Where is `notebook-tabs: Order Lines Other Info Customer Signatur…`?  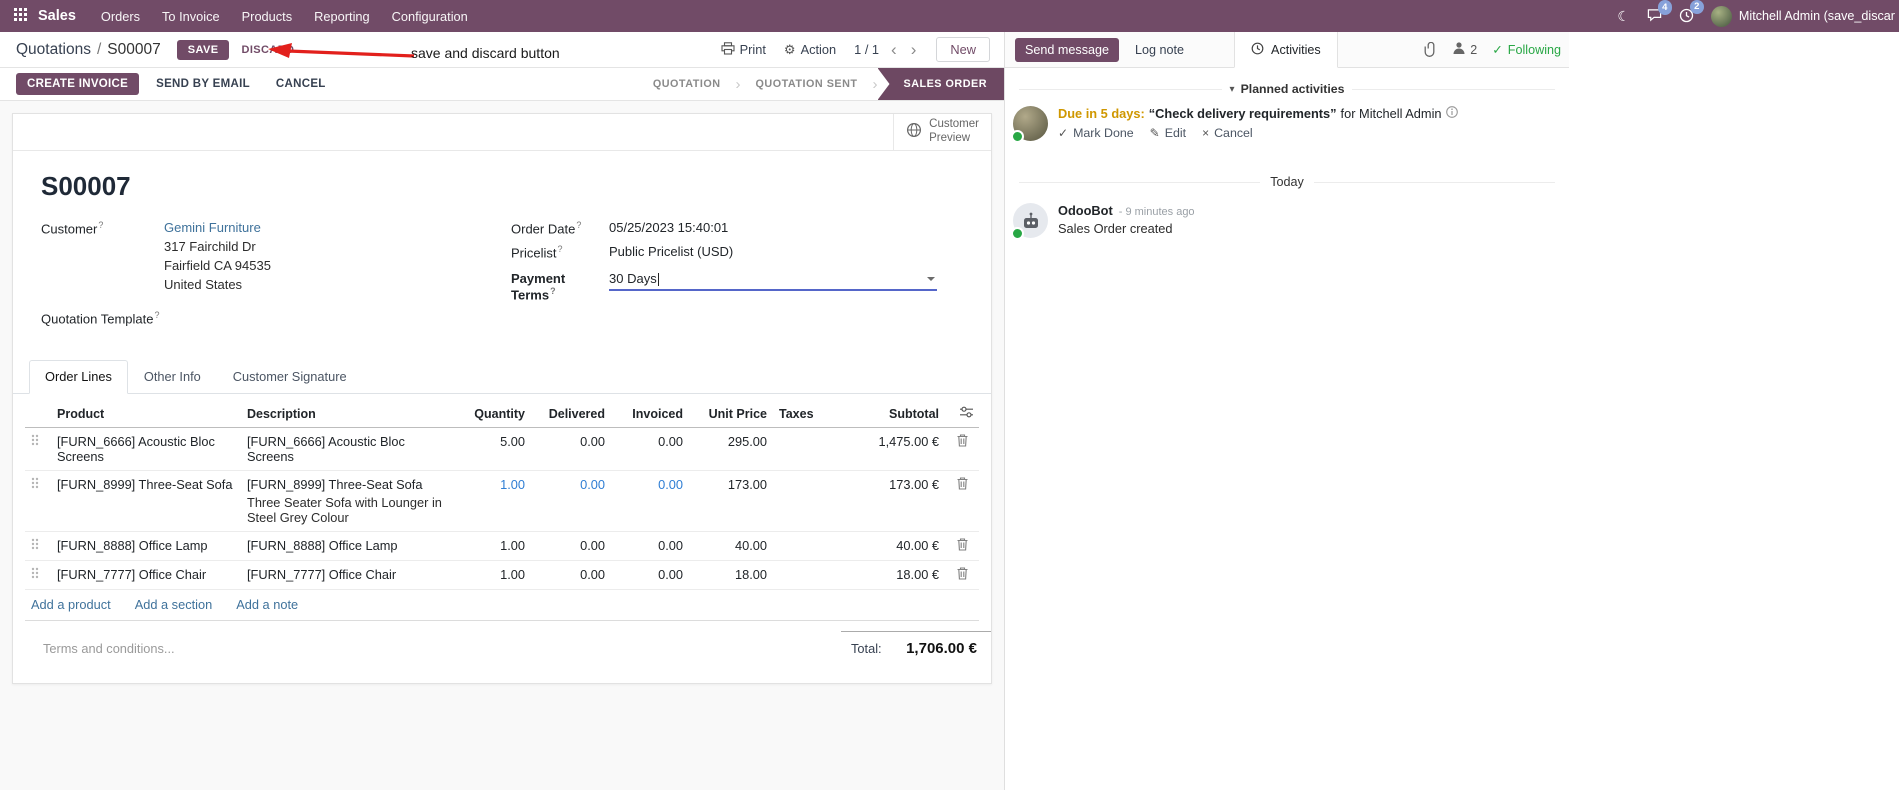 notebook-tabs: Order Lines Other Info Customer Signatur… is located at coordinates (502, 377).